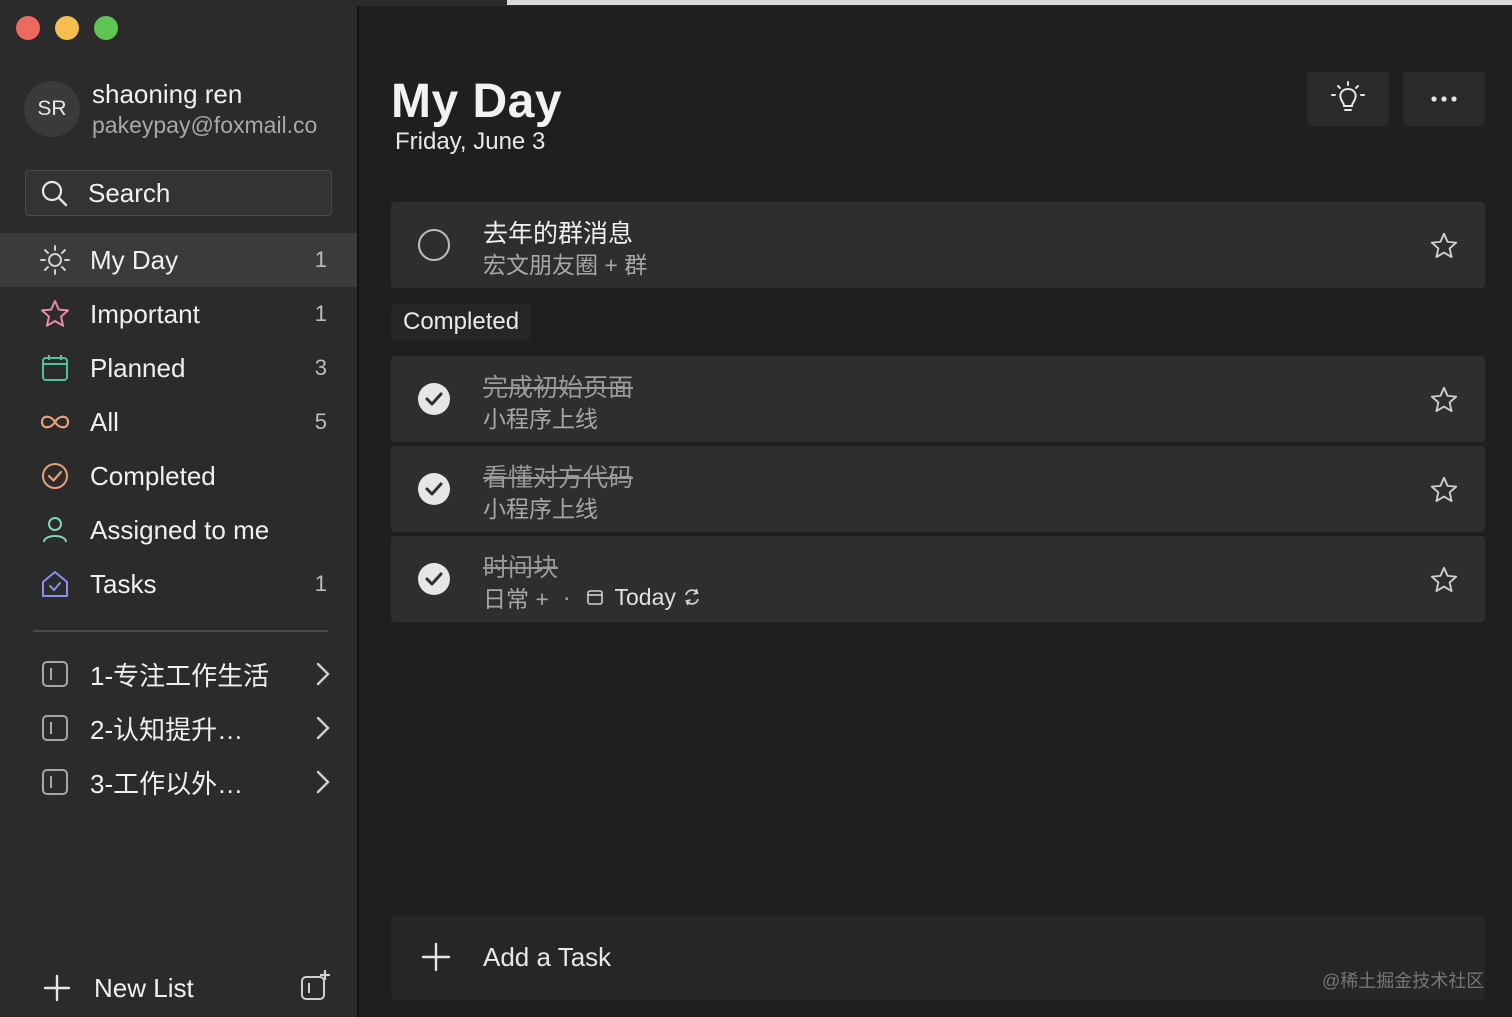 Image resolution: width=1512 pixels, height=1017 pixels. I want to click on task-title: 去年的群消息, so click(558, 234).